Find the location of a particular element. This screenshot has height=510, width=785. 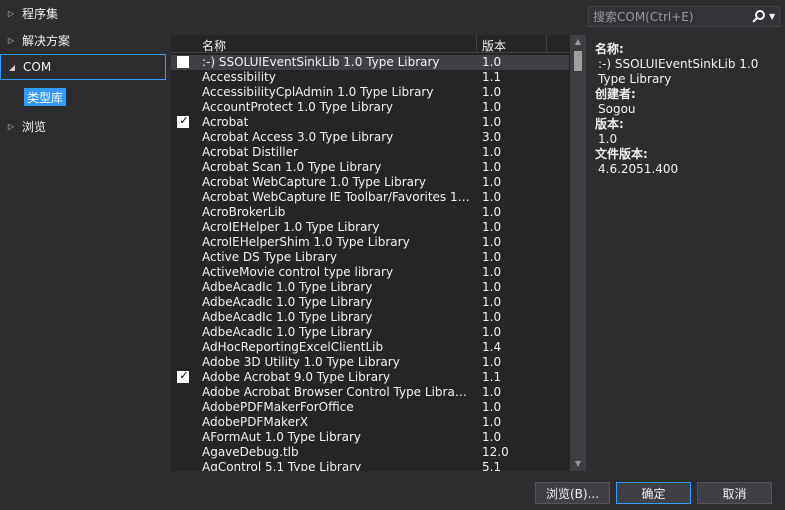

list-item: Active DS Type Library 1.0 is located at coordinates (370, 257).